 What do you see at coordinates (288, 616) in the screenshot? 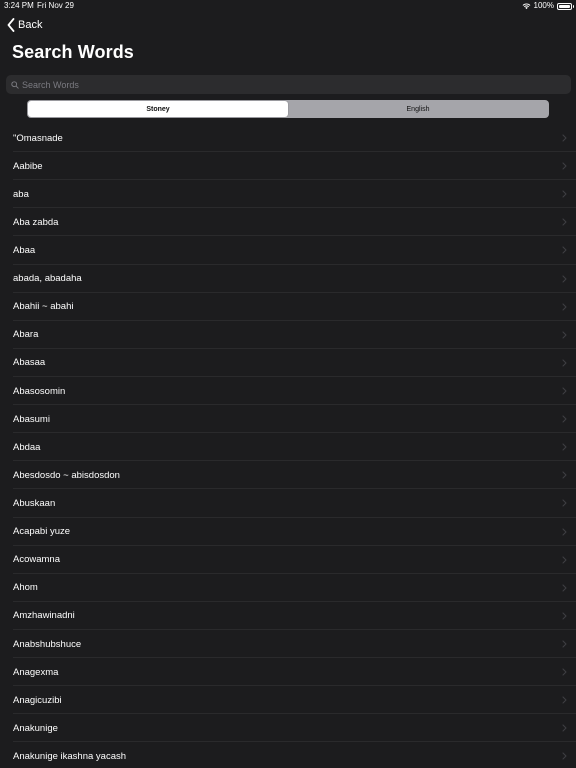
I see `word-row: Amzhawinadni` at bounding box center [288, 616].